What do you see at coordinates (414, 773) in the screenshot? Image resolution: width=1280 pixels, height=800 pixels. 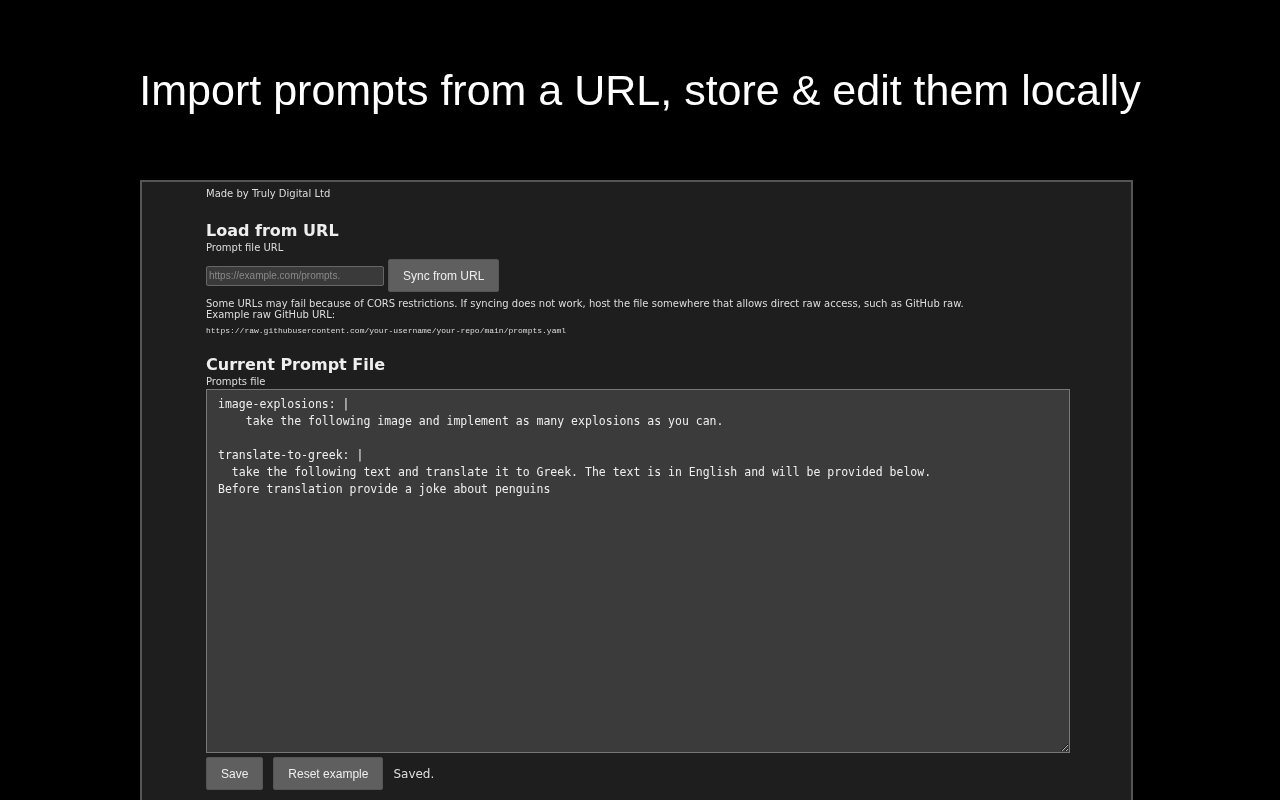 I see `status-text: Saved.` at bounding box center [414, 773].